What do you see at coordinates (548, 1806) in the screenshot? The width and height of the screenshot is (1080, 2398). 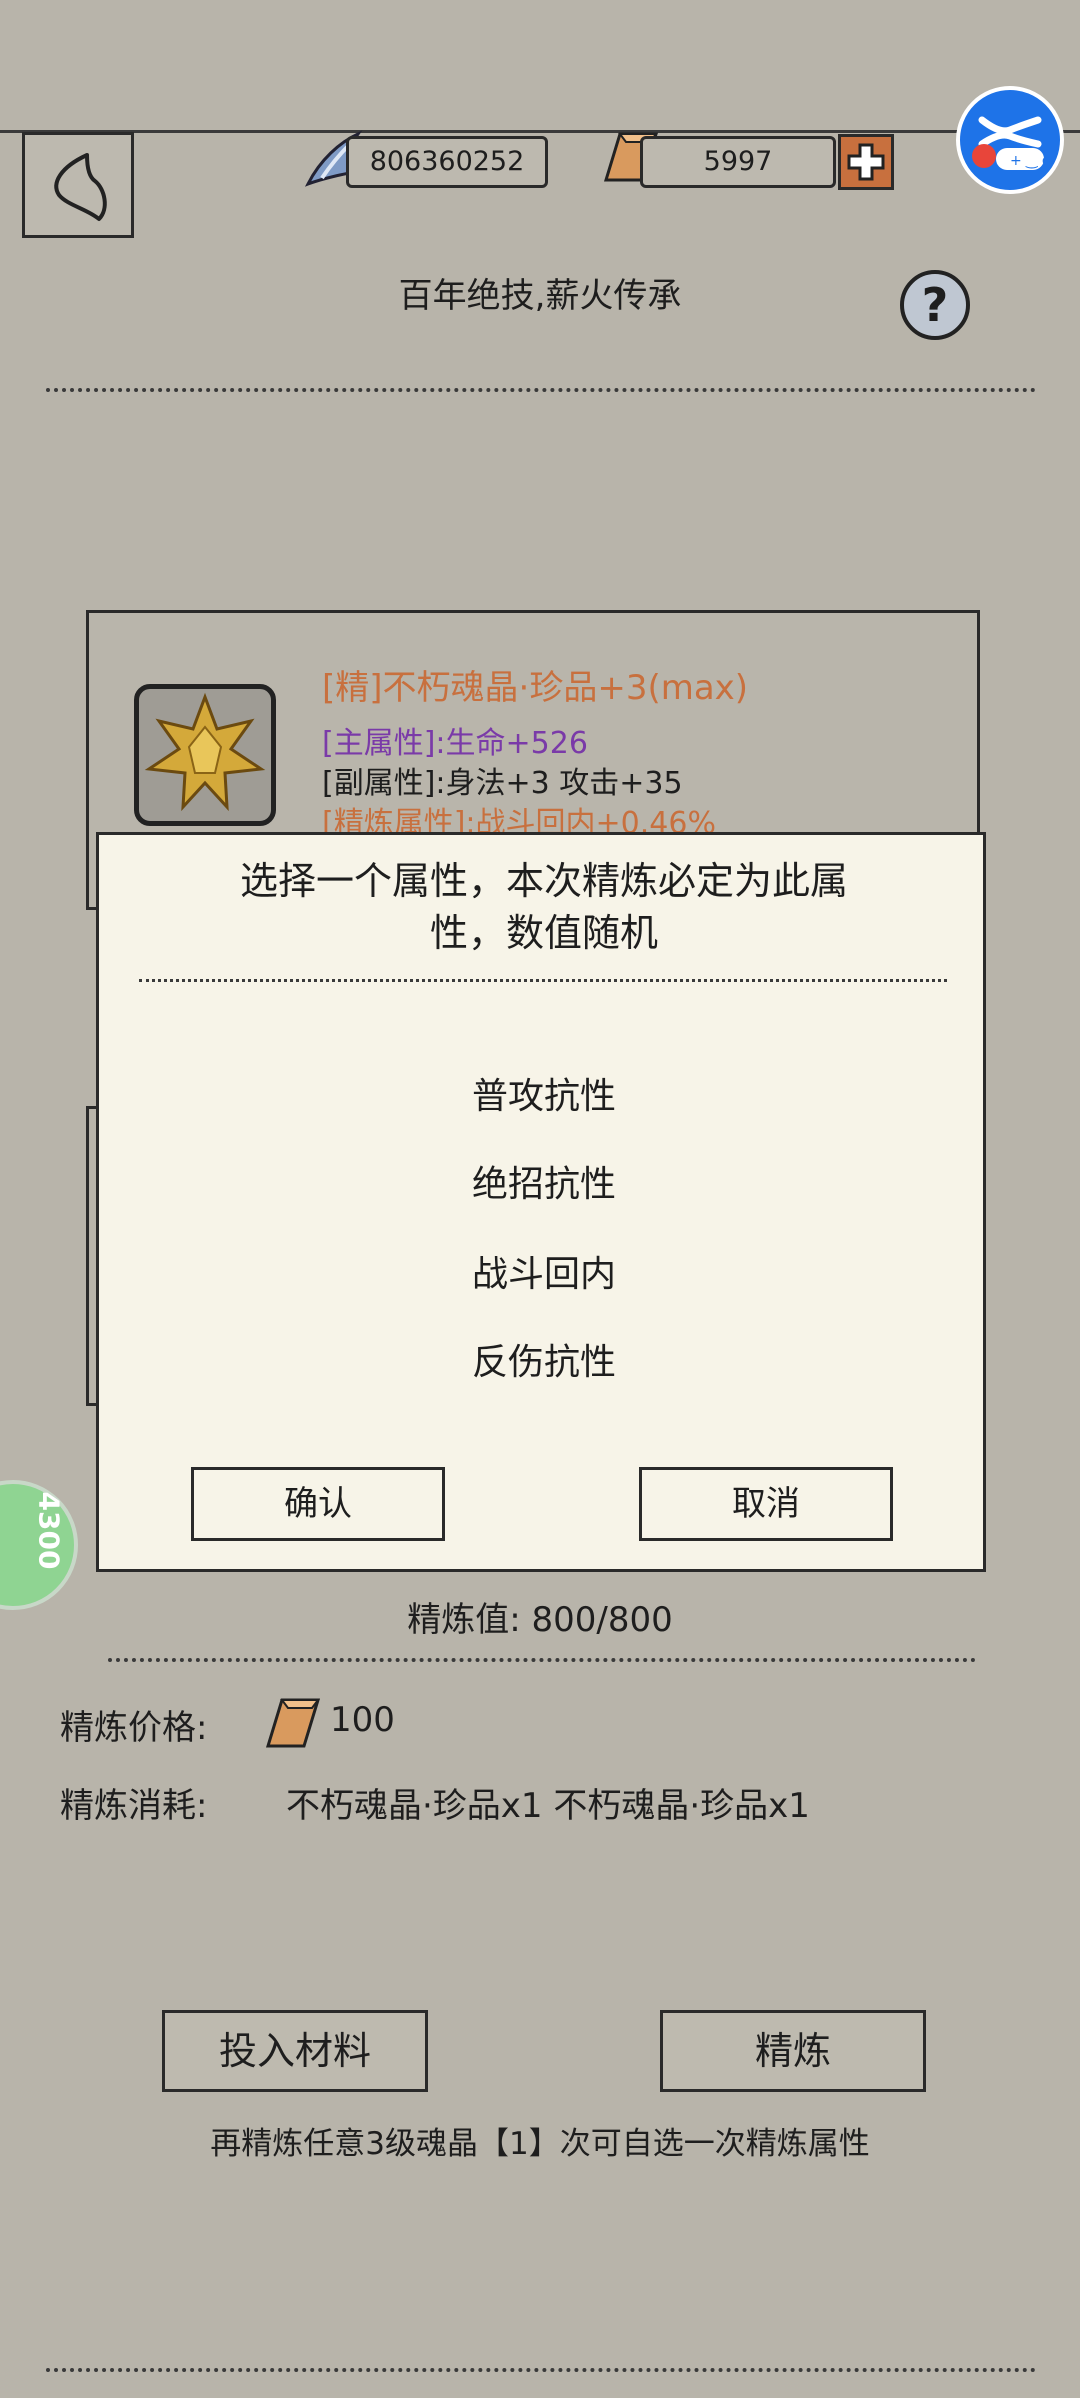 I see `refine-cost-items: 不朽魂晶·珍品x1 不朽魂晶·珍品x1` at bounding box center [548, 1806].